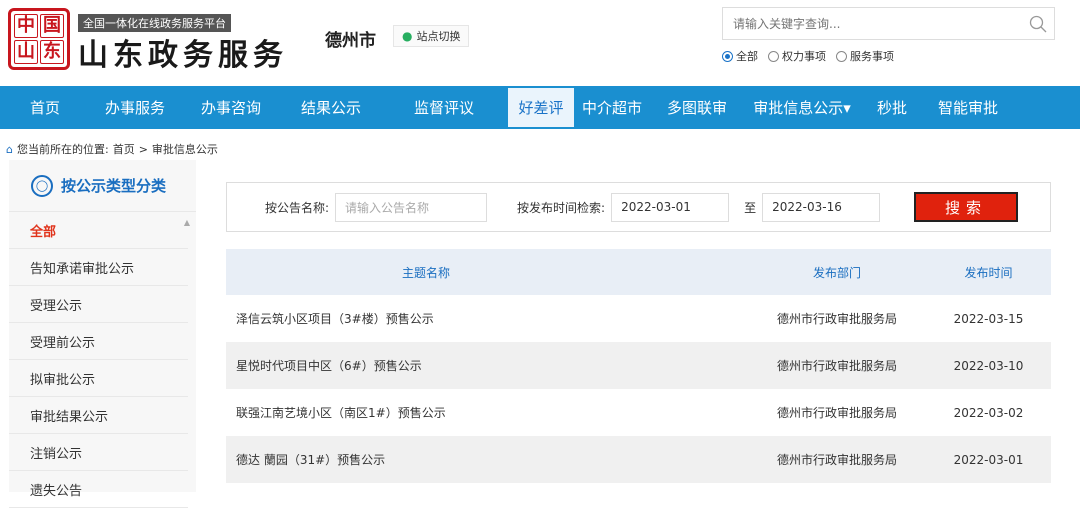 The width and height of the screenshot is (1080, 508). I want to click on header-department: 发布部门, so click(836, 272).